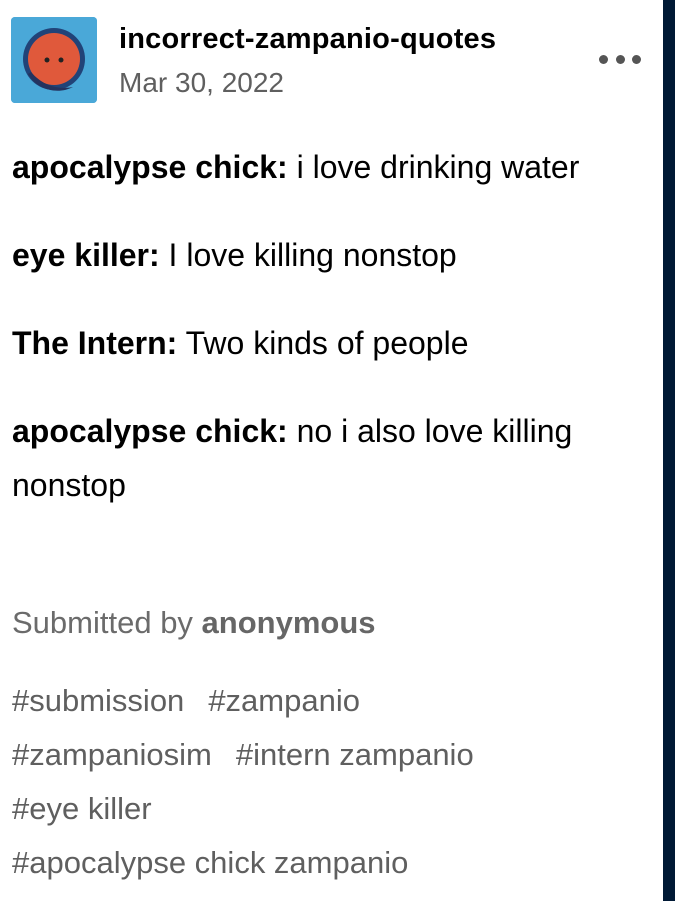 This screenshot has width=675, height=901. Describe the element at coordinates (82, 809) in the screenshot. I see `tag-link: #eye killer` at that location.